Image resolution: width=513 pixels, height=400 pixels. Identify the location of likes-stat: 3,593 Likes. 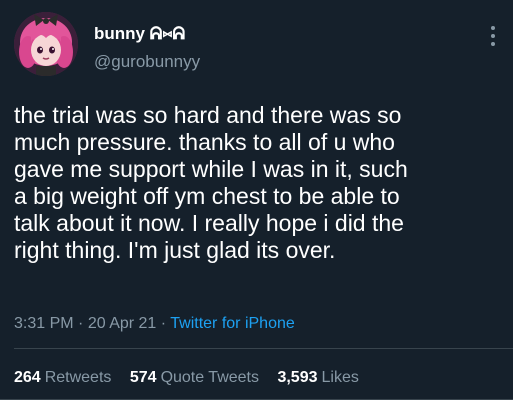
(317, 378).